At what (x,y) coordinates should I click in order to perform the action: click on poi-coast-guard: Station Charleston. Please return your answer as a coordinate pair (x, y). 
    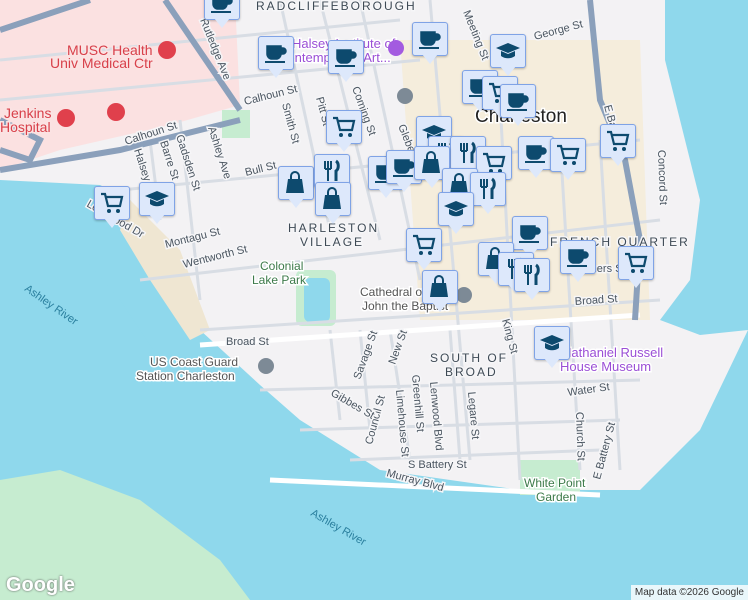
    Looking at the image, I should click on (186, 376).